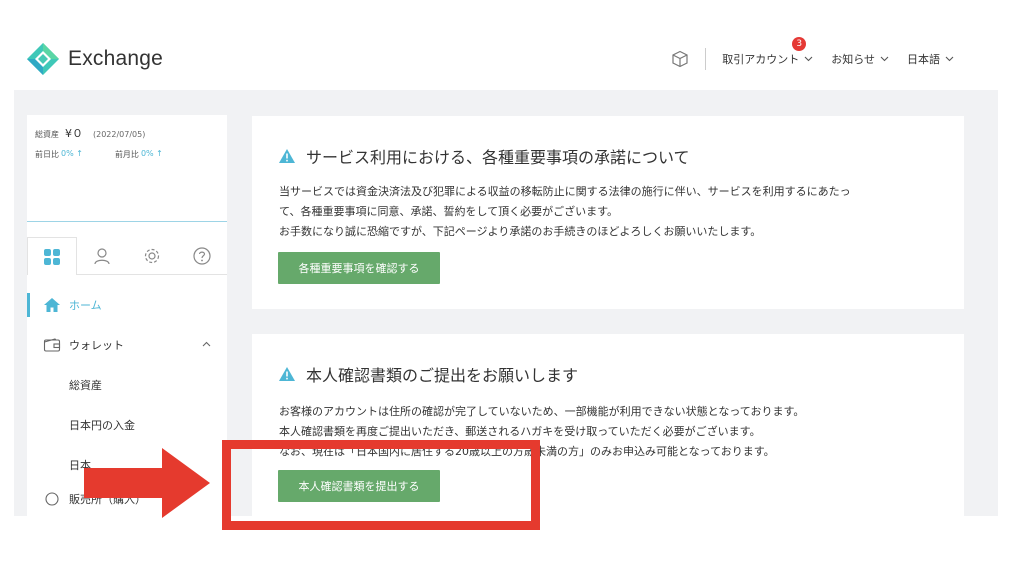 The height and width of the screenshot is (571, 1024). Describe the element at coordinates (767, 52) in the screenshot. I see `account-menu: 取引アカウント 3` at that location.